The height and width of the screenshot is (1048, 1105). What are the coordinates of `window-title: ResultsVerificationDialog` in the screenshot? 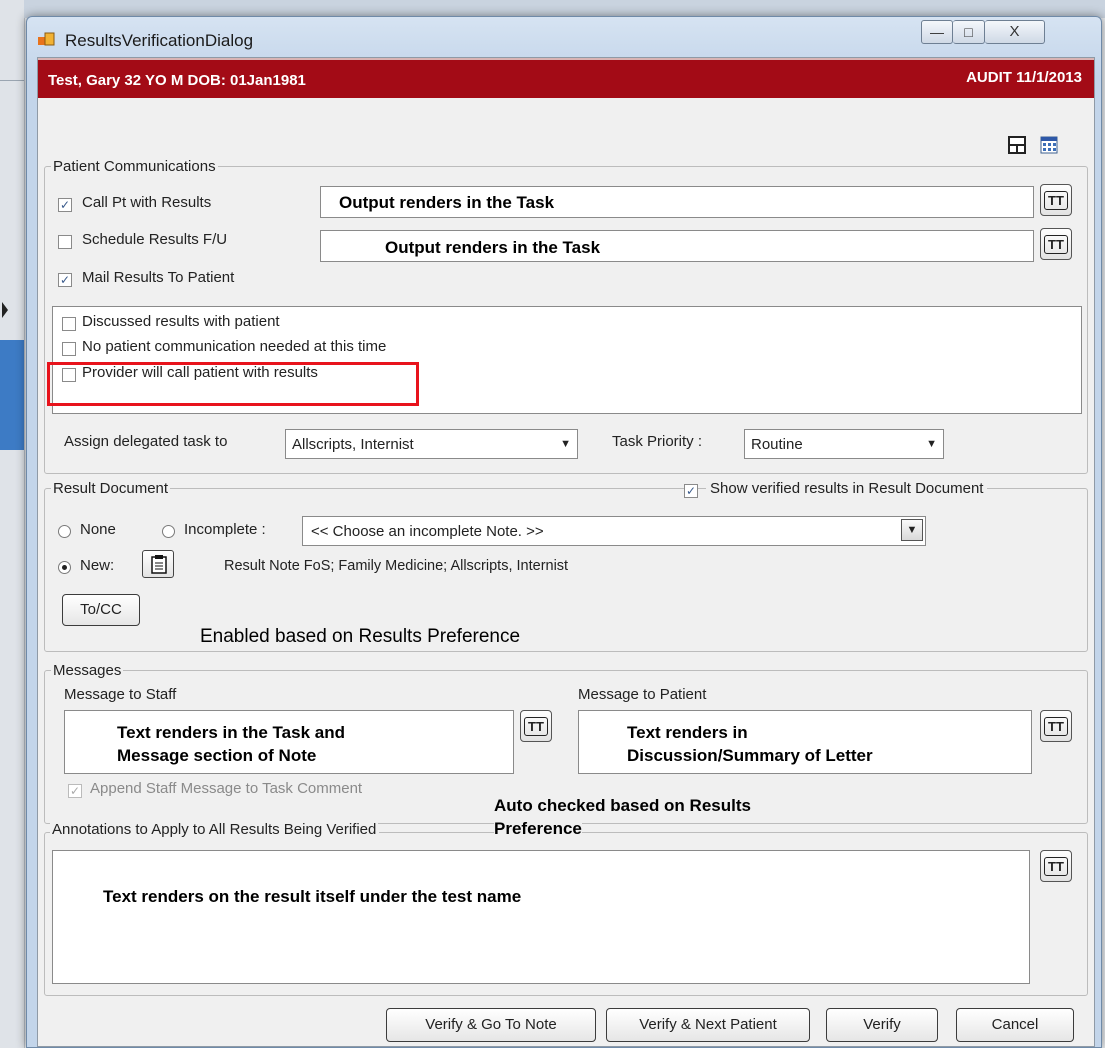 It's located at (159, 40).